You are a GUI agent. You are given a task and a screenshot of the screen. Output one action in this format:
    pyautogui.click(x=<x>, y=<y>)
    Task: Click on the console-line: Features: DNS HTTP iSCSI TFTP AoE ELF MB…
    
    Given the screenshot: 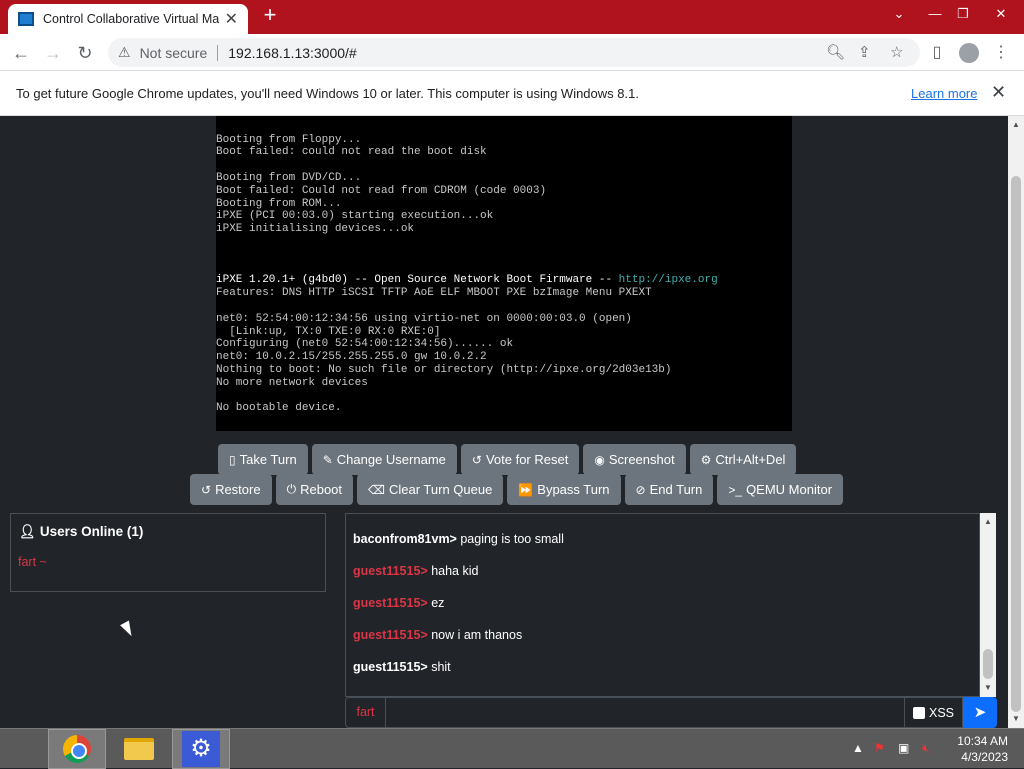 What is the action you would take?
    pyautogui.click(x=434, y=293)
    